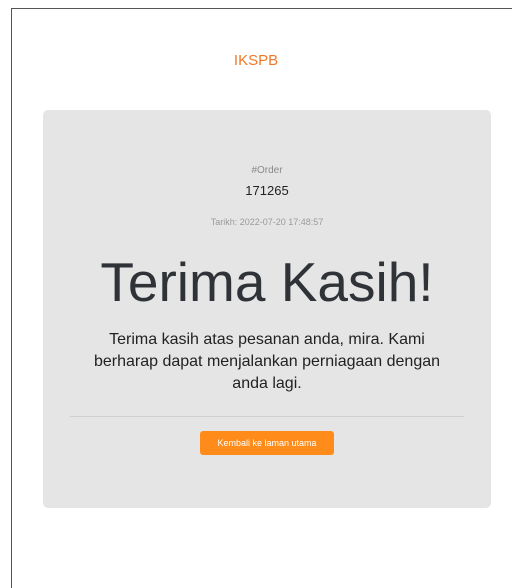 The width and height of the screenshot is (512, 588). What do you see at coordinates (267, 222) in the screenshot?
I see `order-date: Tarikh: 2022-07-20 17:48:57` at bounding box center [267, 222].